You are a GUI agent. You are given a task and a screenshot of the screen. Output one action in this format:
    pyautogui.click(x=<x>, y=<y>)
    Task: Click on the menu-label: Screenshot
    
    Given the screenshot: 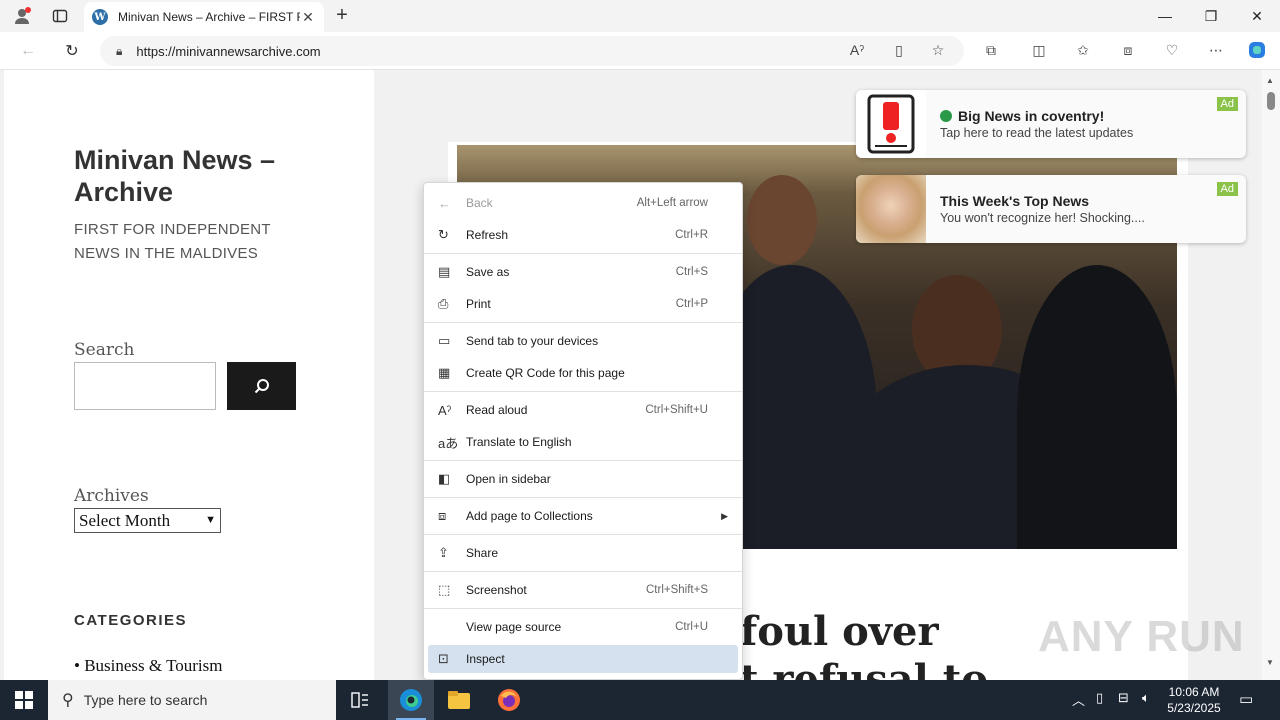 What is the action you would take?
    pyautogui.click(x=496, y=590)
    